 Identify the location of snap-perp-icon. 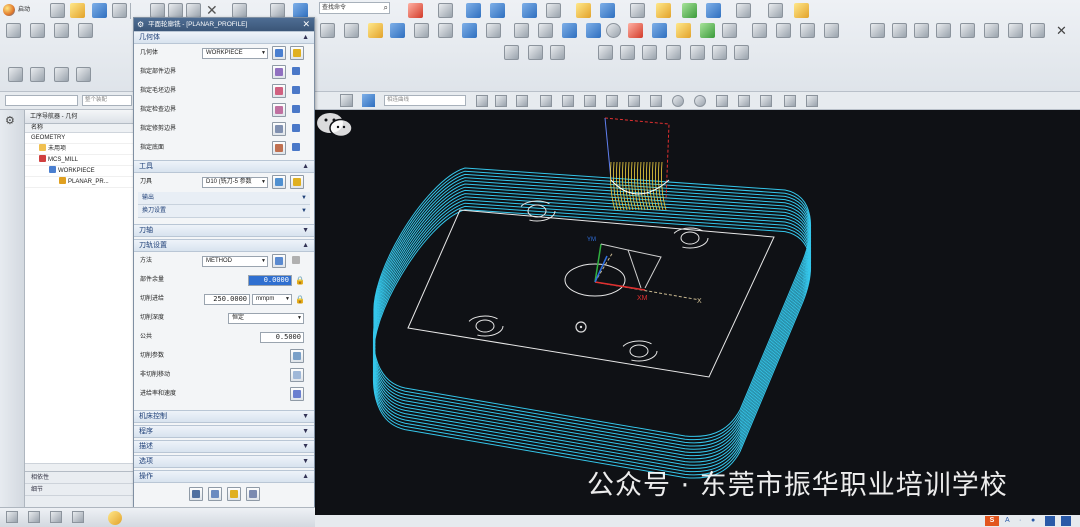
(744, 101).